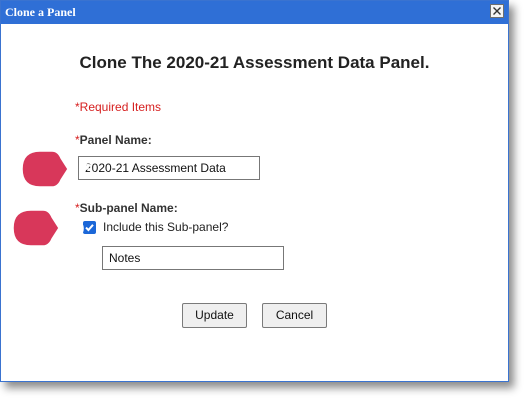  What do you see at coordinates (118, 107) in the screenshot?
I see `required-items-note: *Required Items` at bounding box center [118, 107].